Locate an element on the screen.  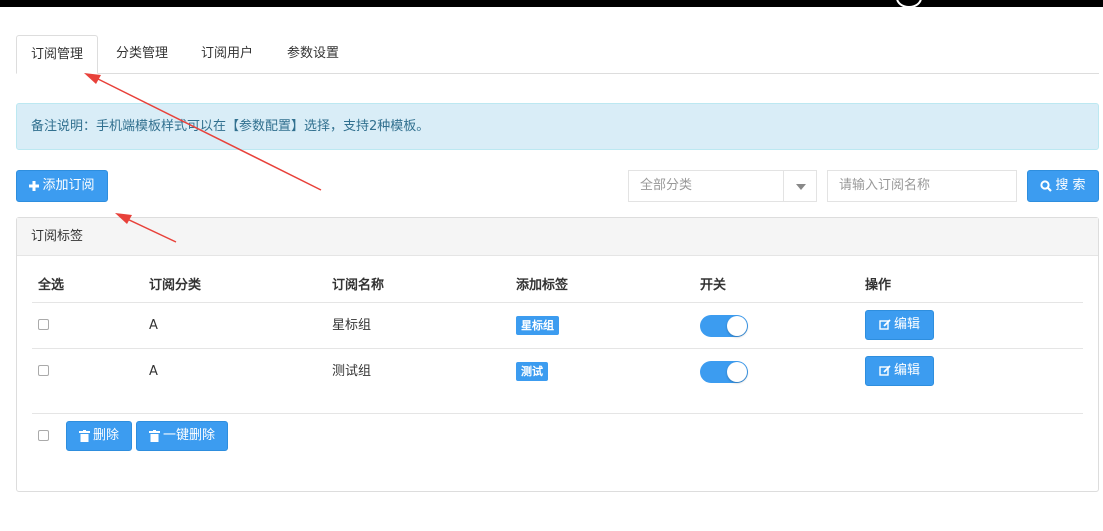
tab-subscription-users: 订阅用户 is located at coordinates (227, 54).